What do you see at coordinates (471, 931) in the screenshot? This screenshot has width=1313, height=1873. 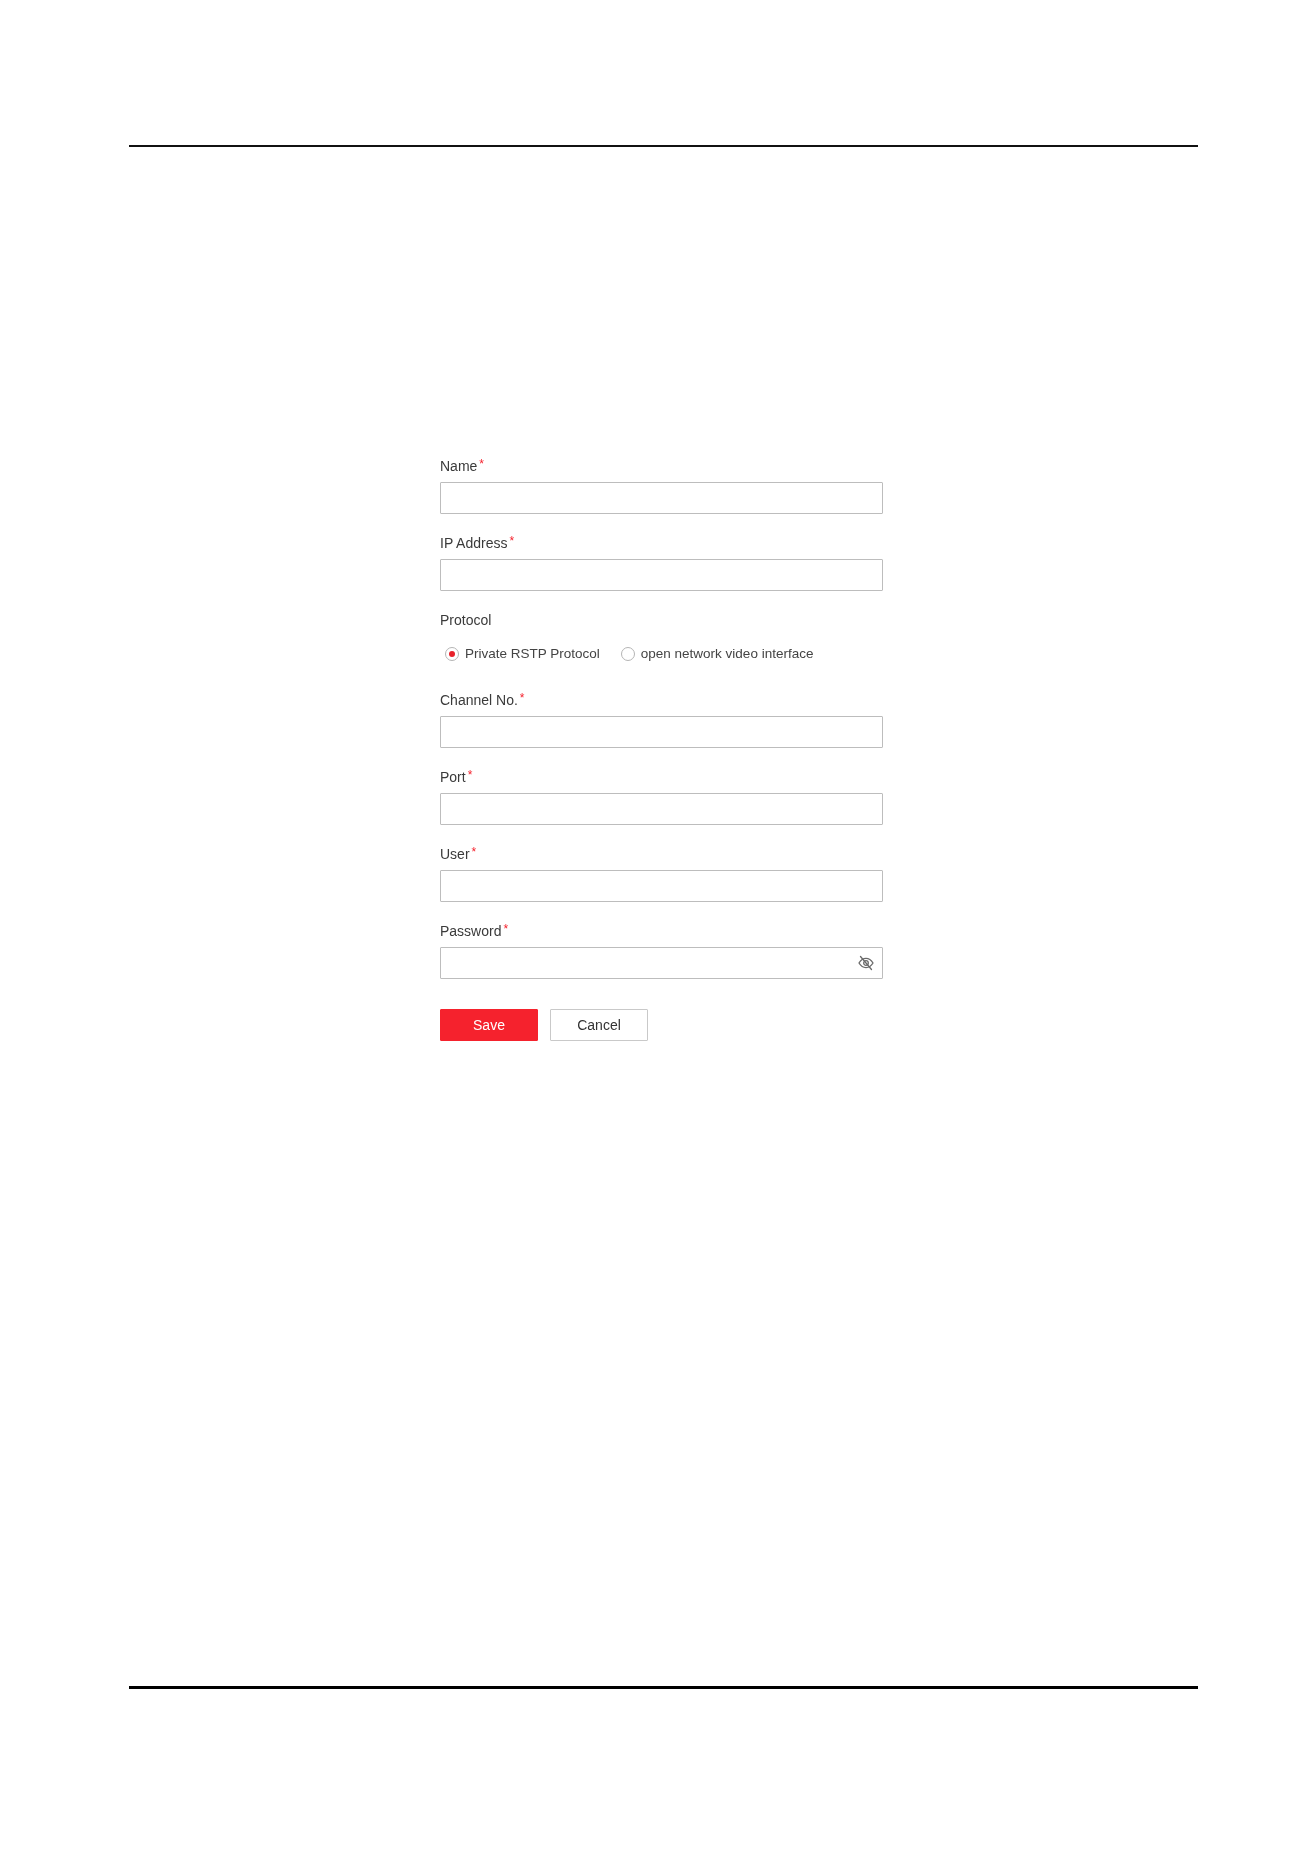 I see `field-label: Password` at bounding box center [471, 931].